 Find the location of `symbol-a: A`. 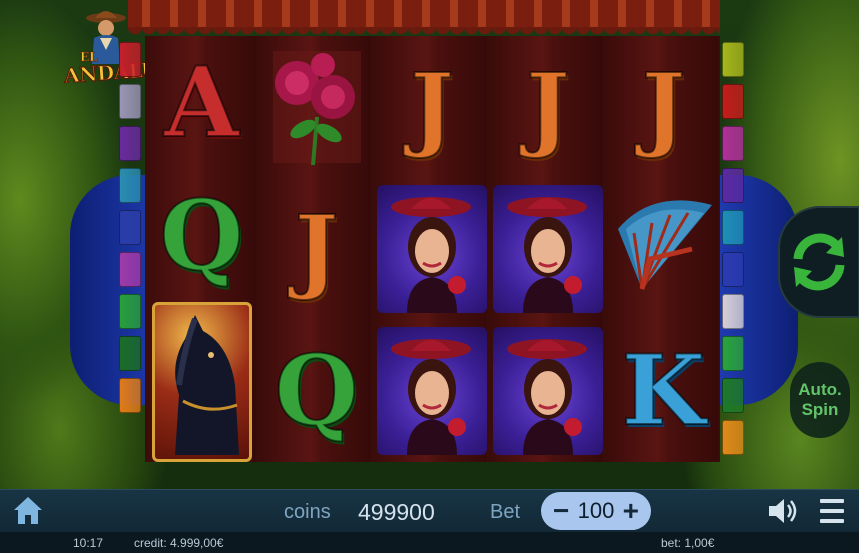

symbol-a: A is located at coordinates (201, 102).